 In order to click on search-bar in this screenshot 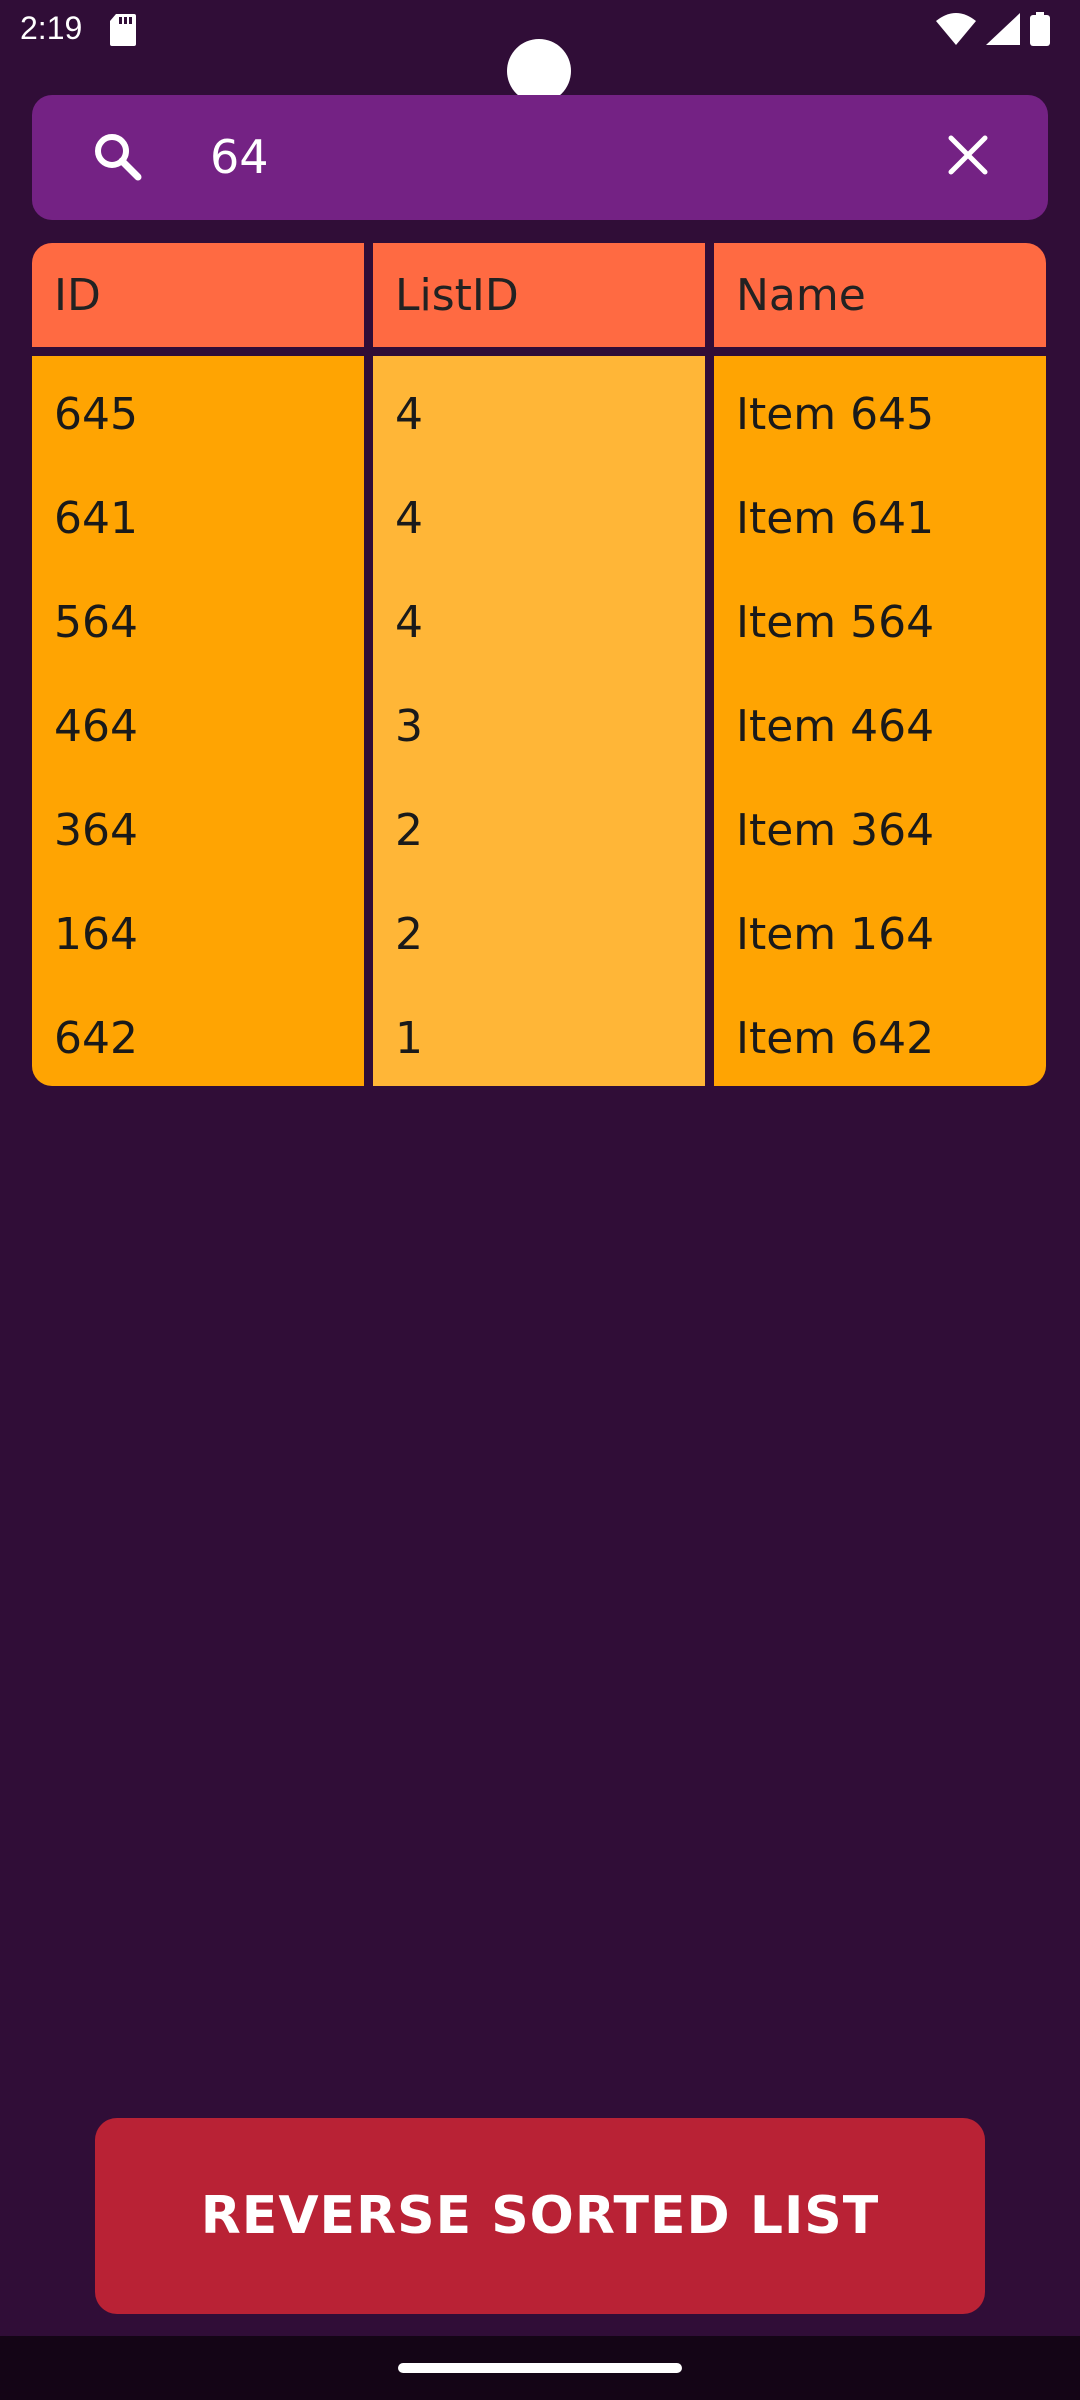, I will do `click(540, 157)`.